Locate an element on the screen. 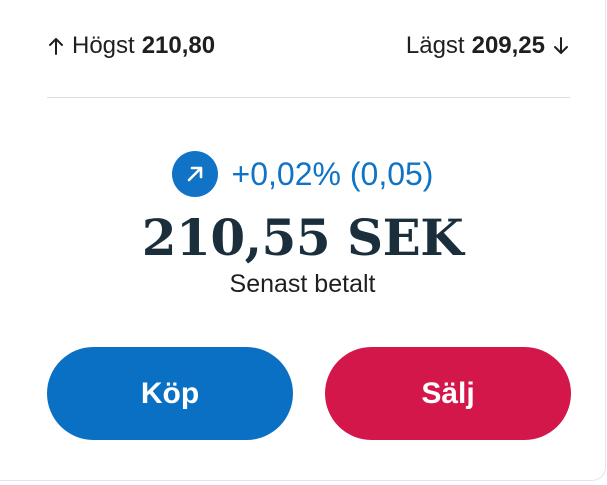  day-high: Högst 210,80 is located at coordinates (131, 46).